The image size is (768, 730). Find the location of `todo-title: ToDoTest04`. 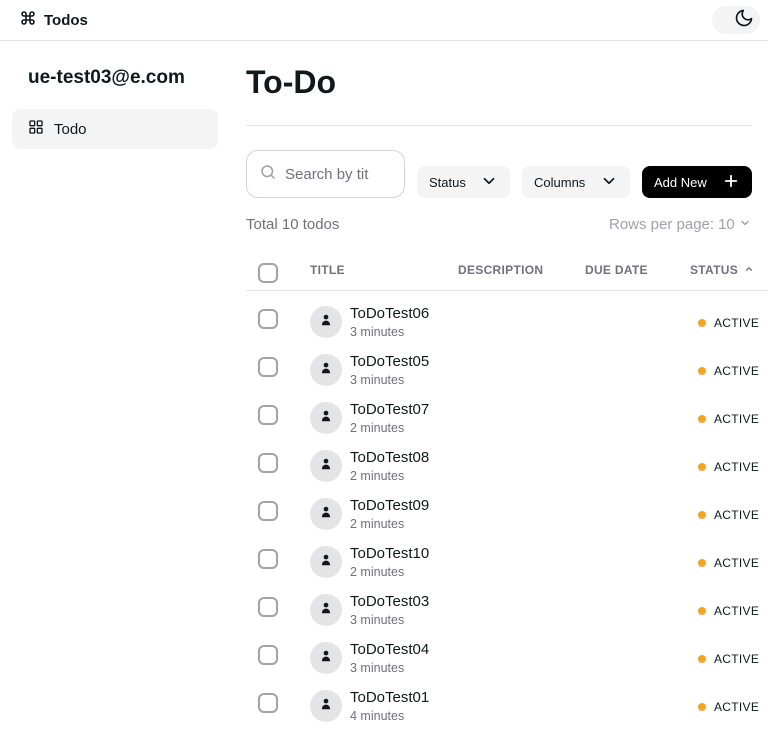

todo-title: ToDoTest04 is located at coordinates (390, 649).